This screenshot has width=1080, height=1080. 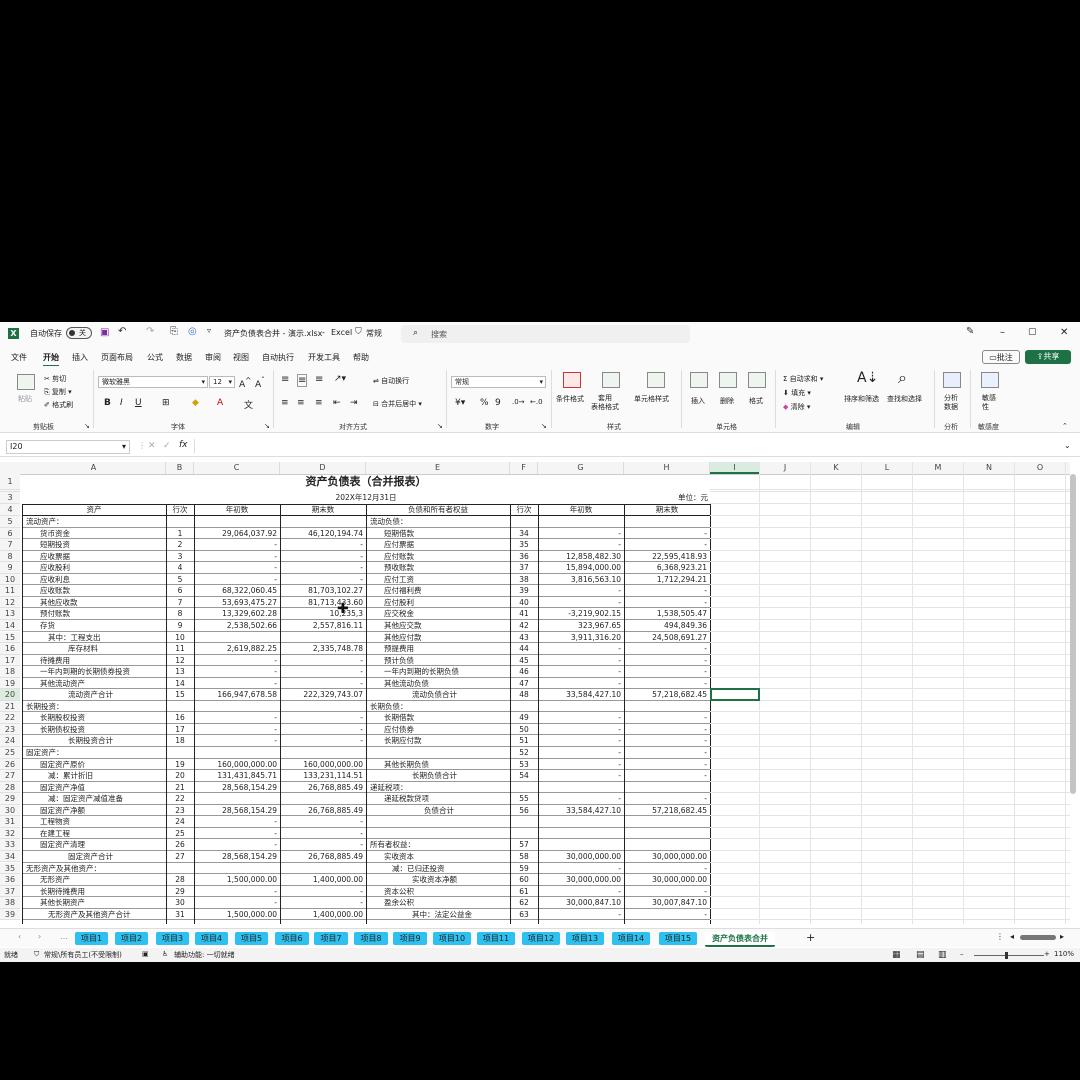 I want to click on row-header-11: 11, so click(x=10, y=591).